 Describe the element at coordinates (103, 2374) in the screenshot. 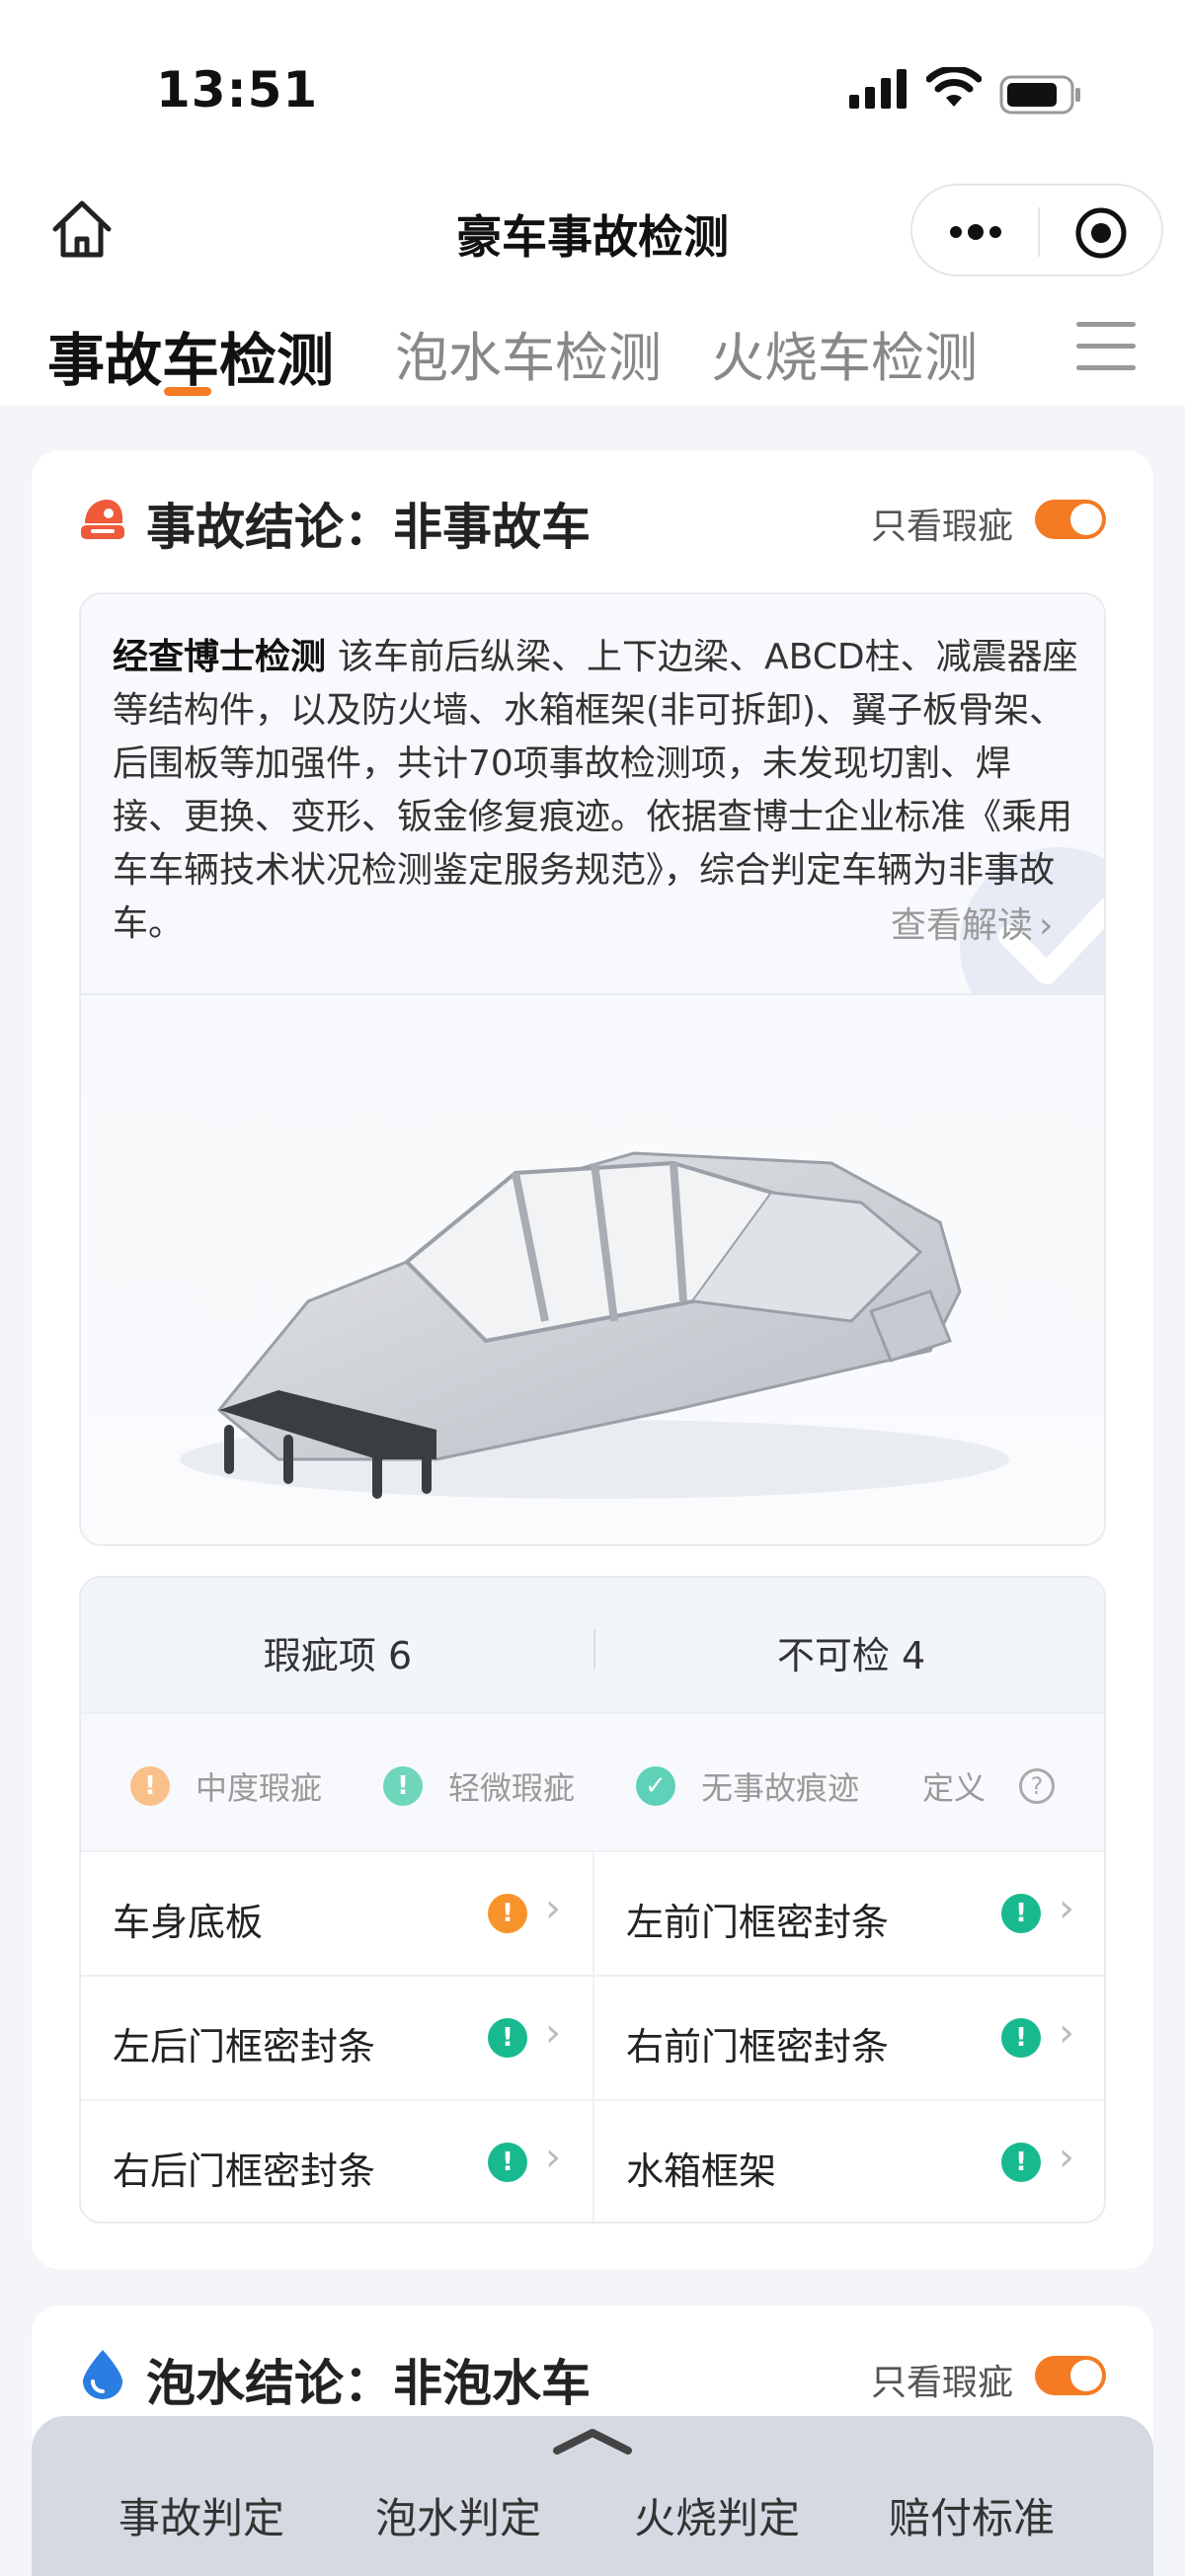

I see `water-drop-icon` at that location.